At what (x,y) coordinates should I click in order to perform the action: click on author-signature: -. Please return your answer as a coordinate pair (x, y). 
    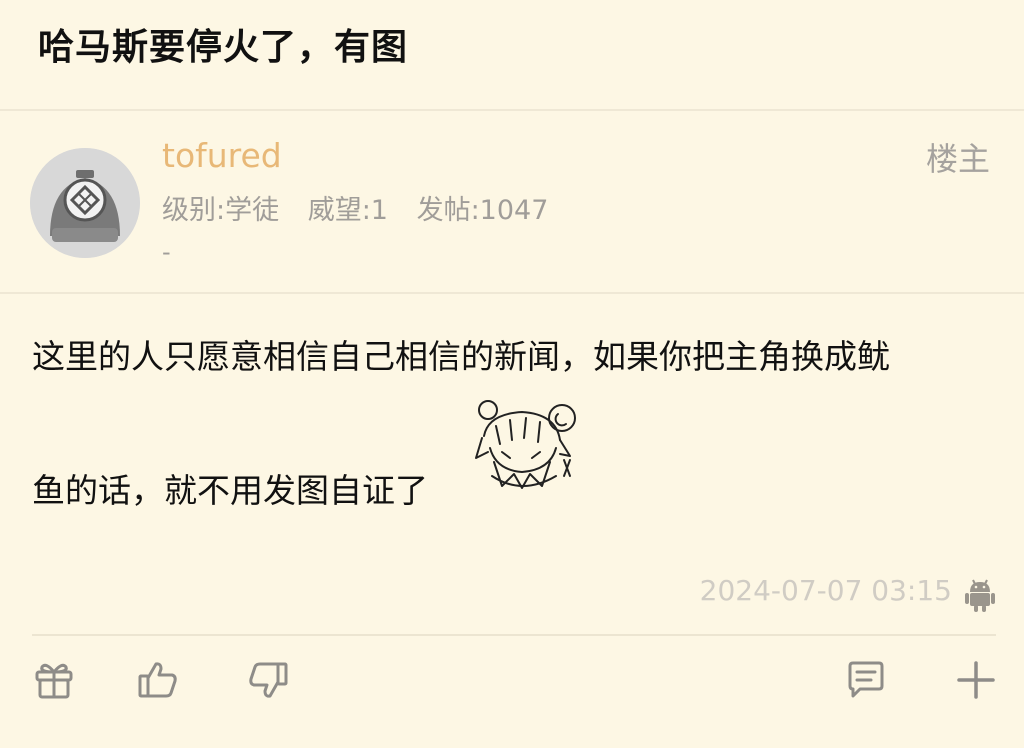
    Looking at the image, I should click on (166, 252).